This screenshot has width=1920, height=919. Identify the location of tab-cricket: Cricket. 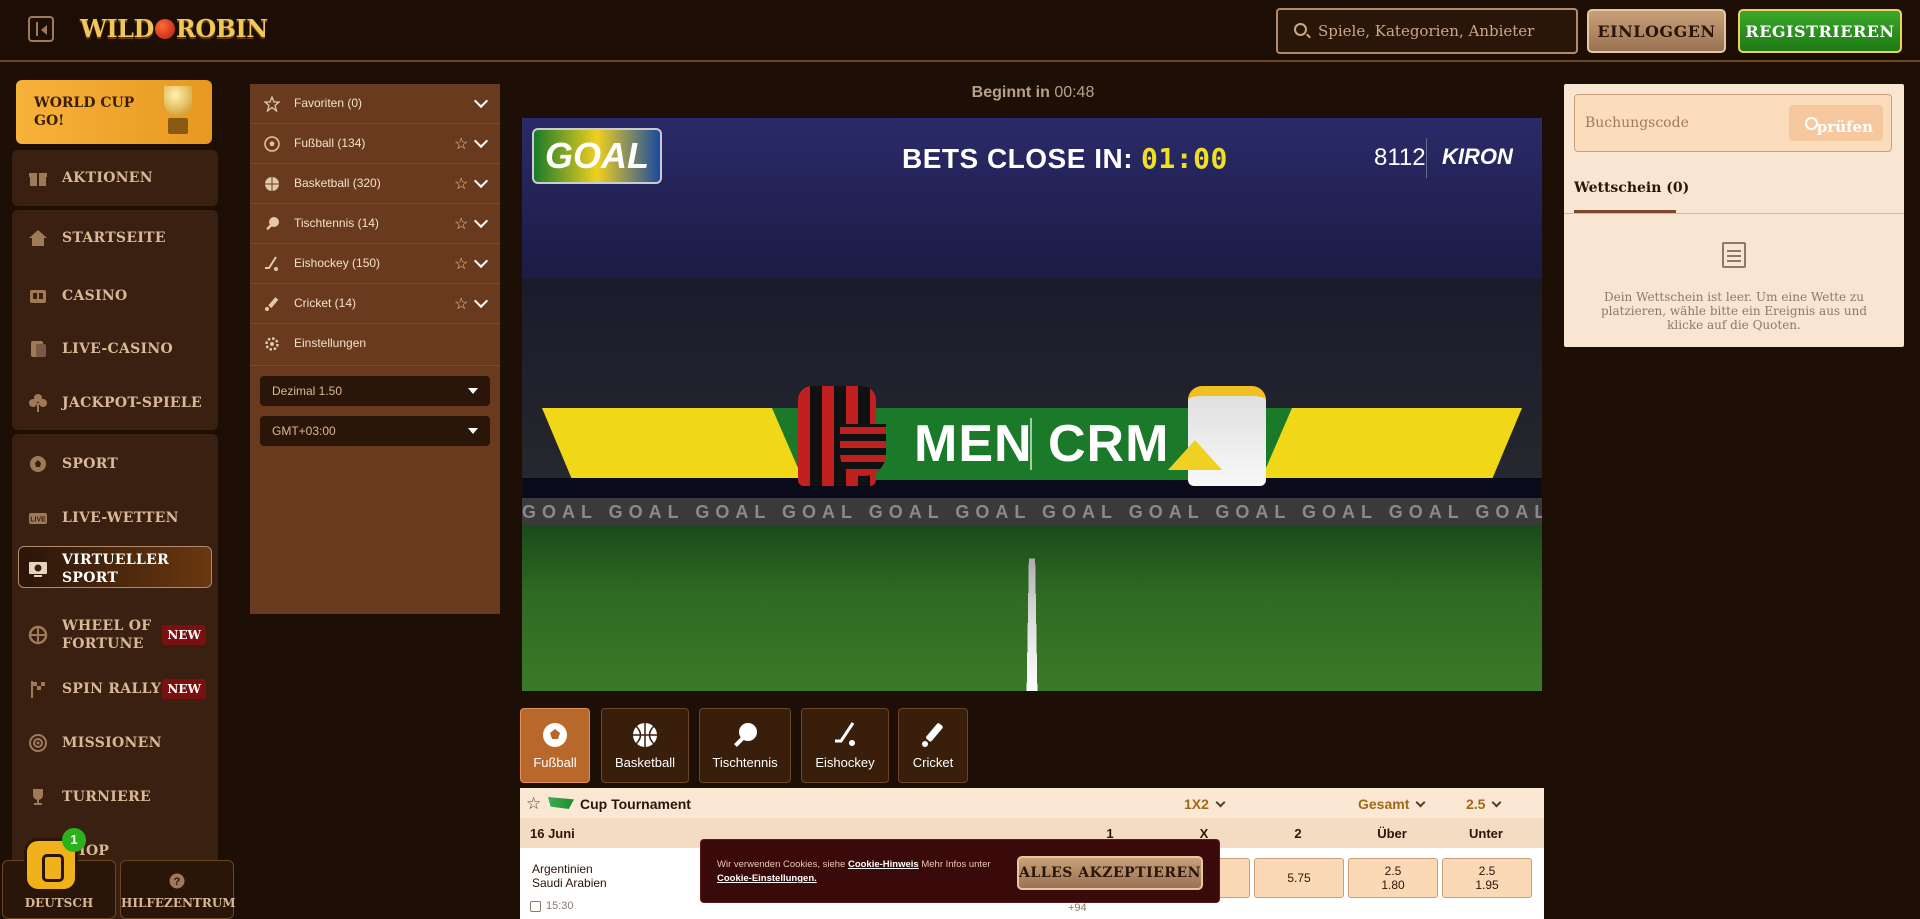
(933, 745).